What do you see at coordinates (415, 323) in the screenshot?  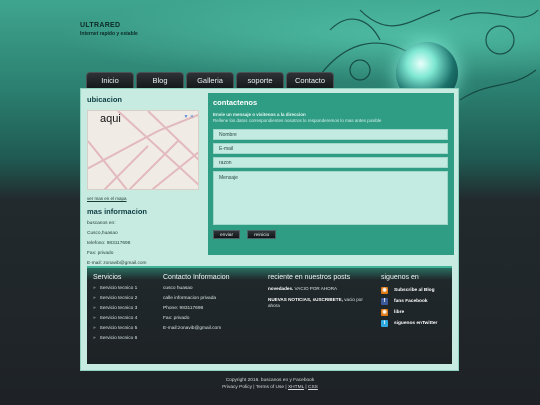 I see `follow-twitter-link: t siguenos enTwitter` at bounding box center [415, 323].